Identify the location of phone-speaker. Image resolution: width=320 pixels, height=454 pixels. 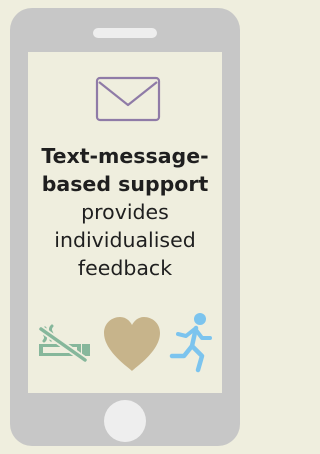
(125, 33).